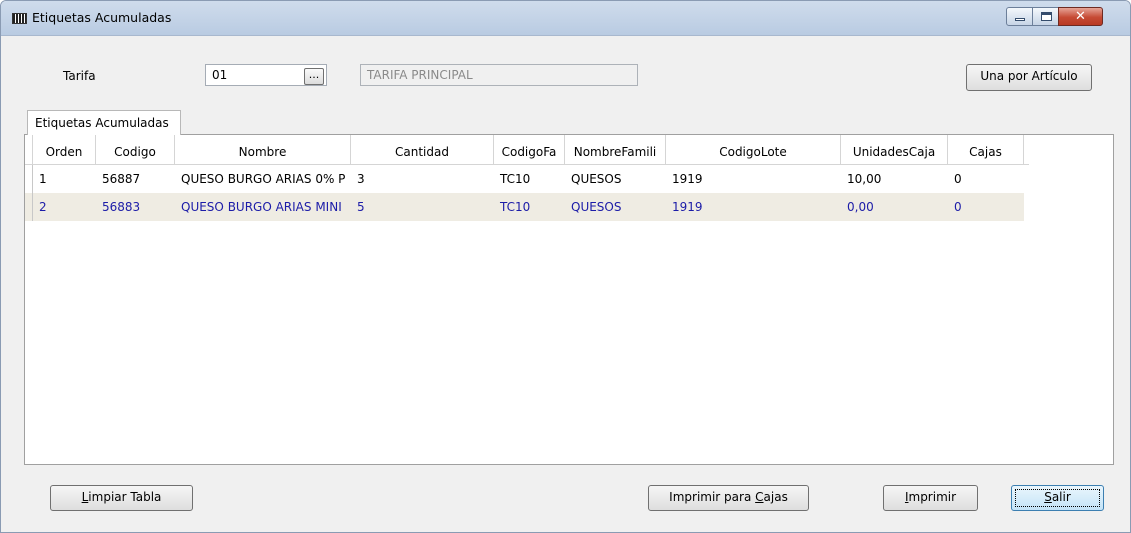 The image size is (1131, 533). What do you see at coordinates (422, 207) in the screenshot?
I see `cell-cantidad: 5` at bounding box center [422, 207].